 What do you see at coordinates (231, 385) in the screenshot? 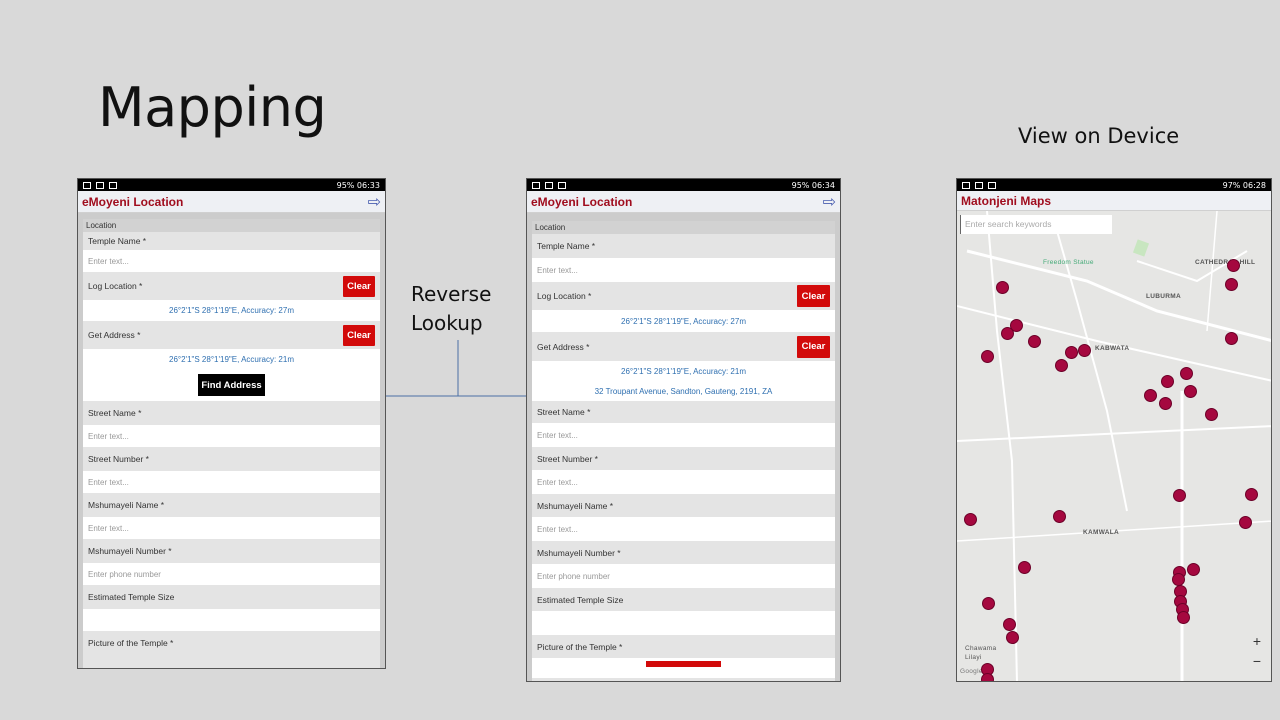
I see `find-address-button: Find Address` at bounding box center [231, 385].